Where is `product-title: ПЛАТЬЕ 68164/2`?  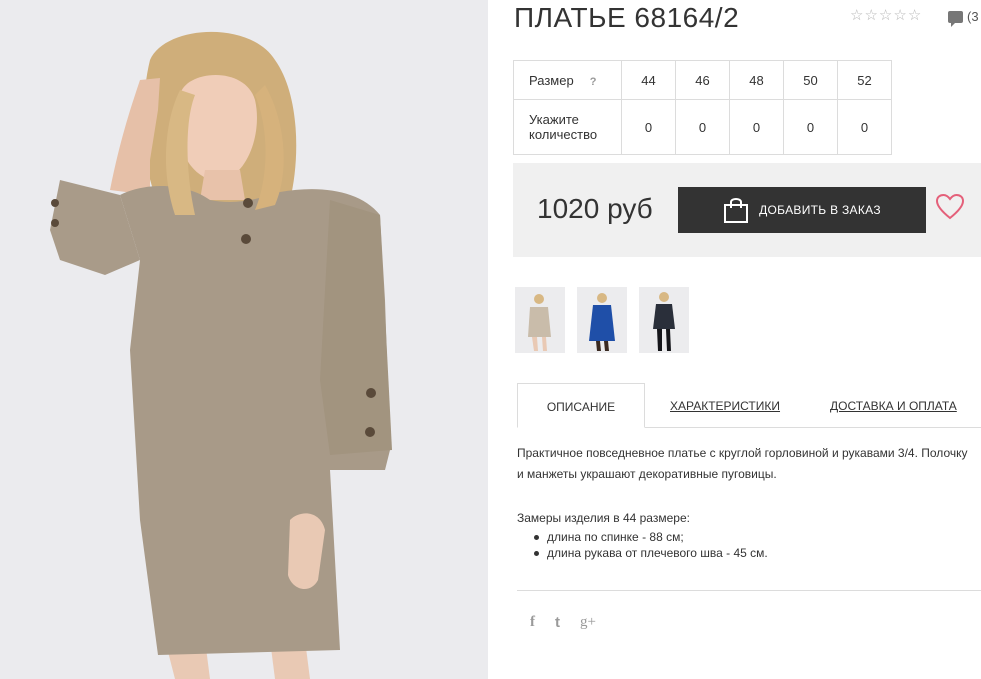
product-title: ПЛАТЬЕ 68164/2 is located at coordinates (627, 17).